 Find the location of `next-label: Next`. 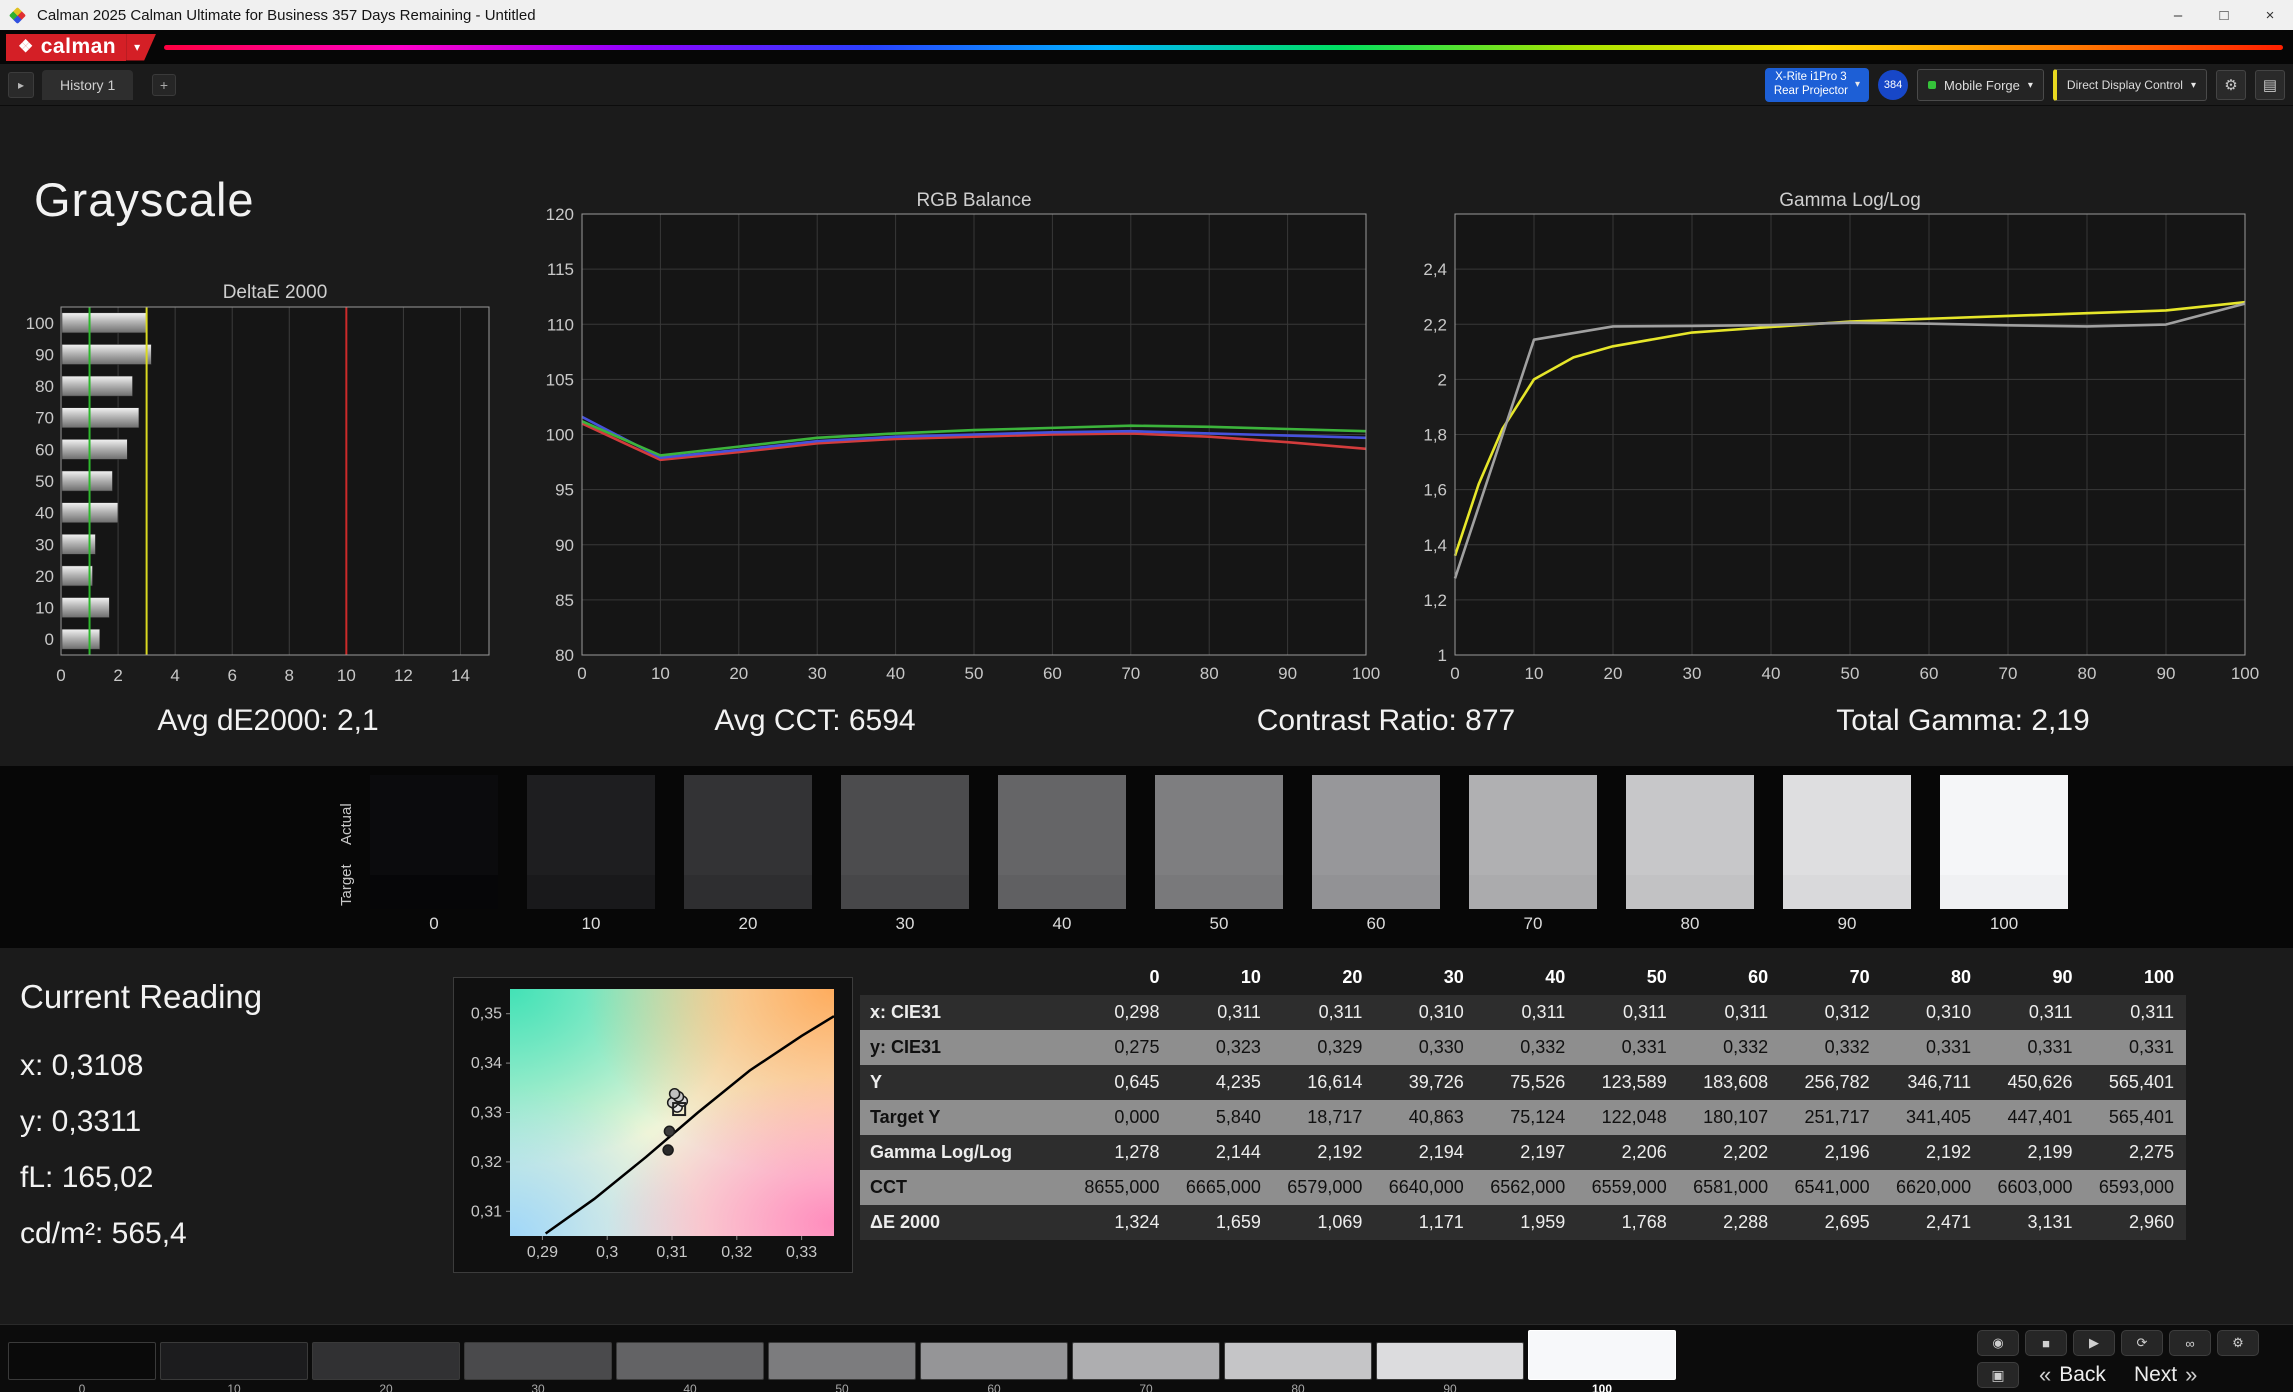

next-label: Next is located at coordinates (2155, 1374).